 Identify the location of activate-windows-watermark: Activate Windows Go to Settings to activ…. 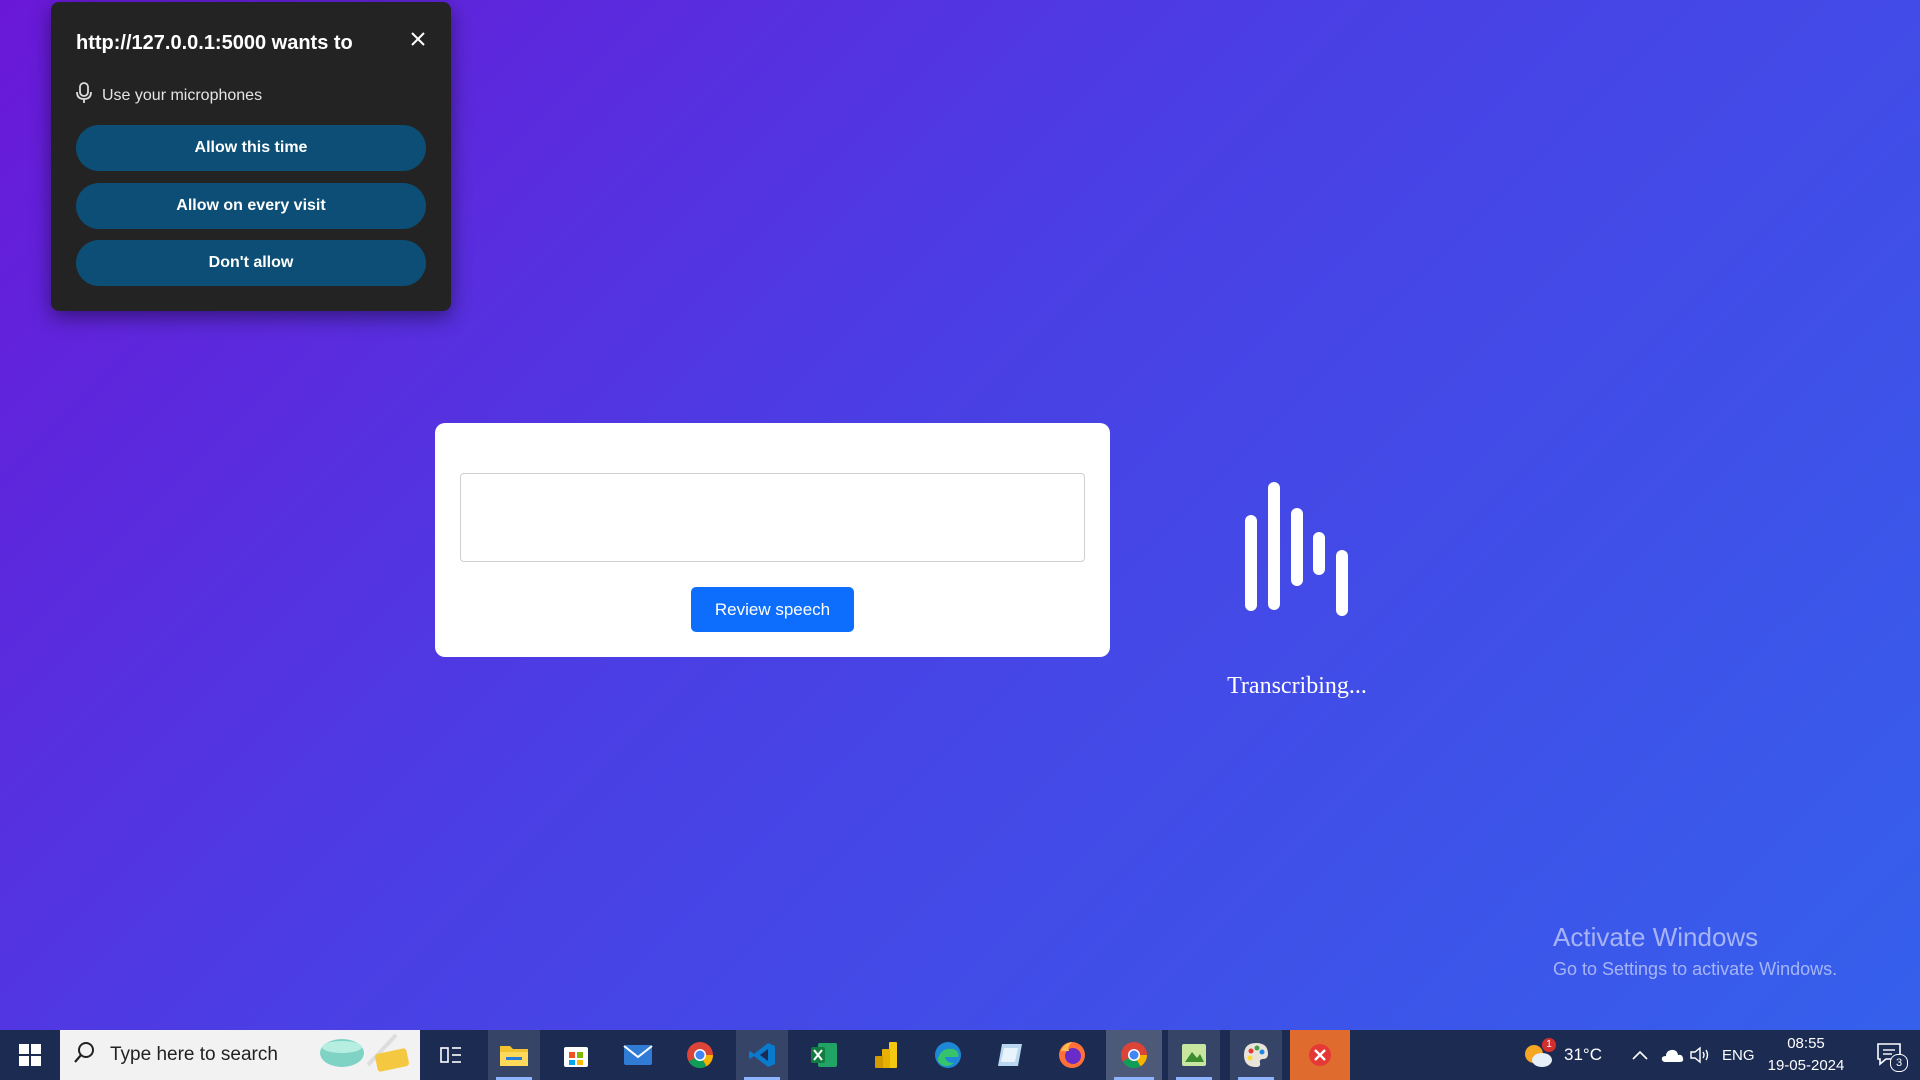
(1695, 951).